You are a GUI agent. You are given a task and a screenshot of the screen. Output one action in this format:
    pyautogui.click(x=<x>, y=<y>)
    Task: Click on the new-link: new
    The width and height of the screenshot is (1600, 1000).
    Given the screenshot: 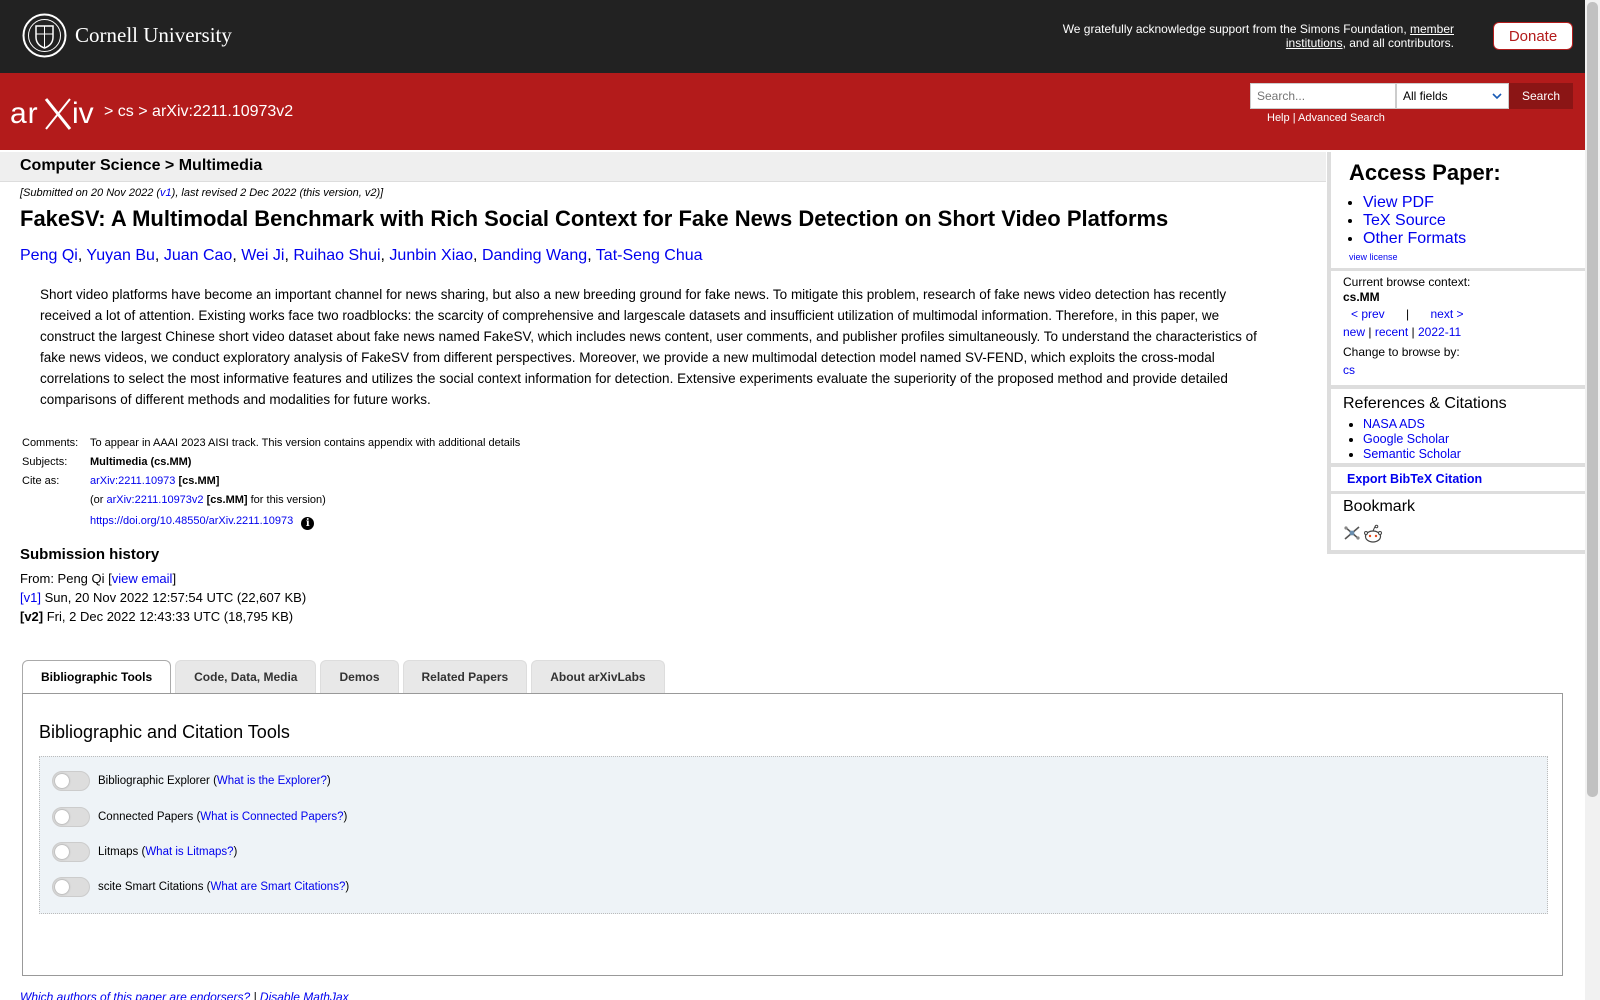 What is the action you would take?
    pyautogui.click(x=1354, y=332)
    